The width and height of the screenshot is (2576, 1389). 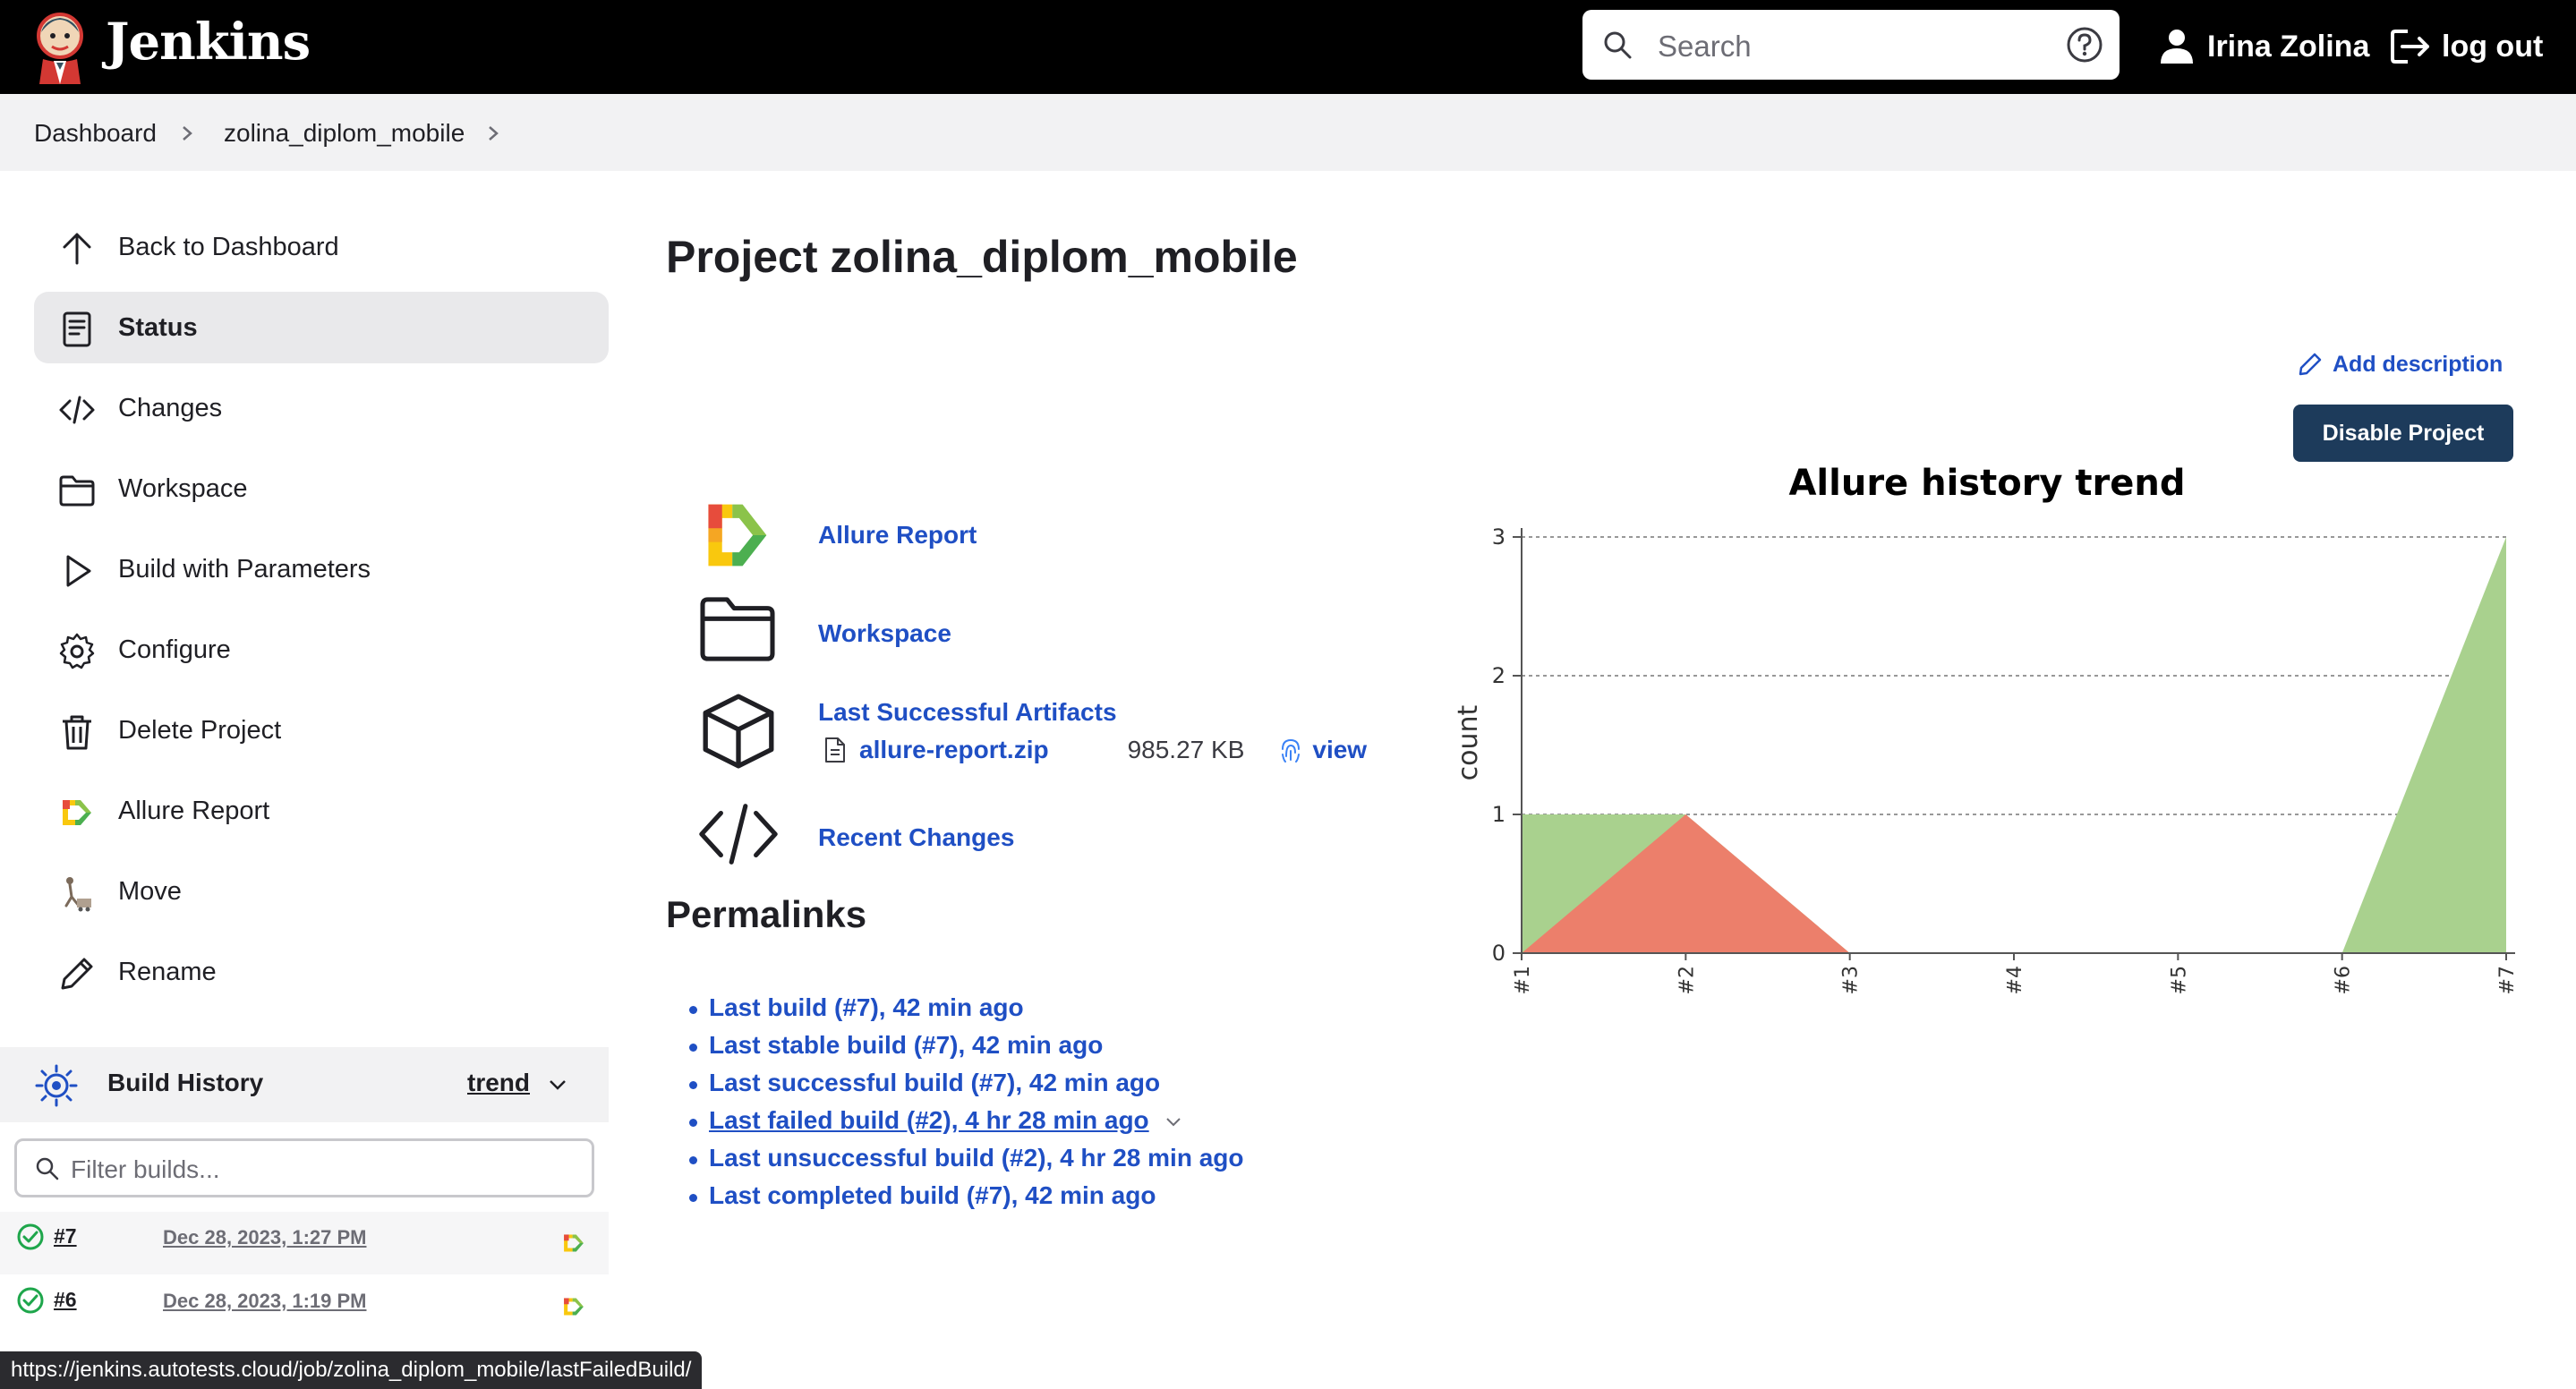 I want to click on play-icon, so click(x=78, y=571).